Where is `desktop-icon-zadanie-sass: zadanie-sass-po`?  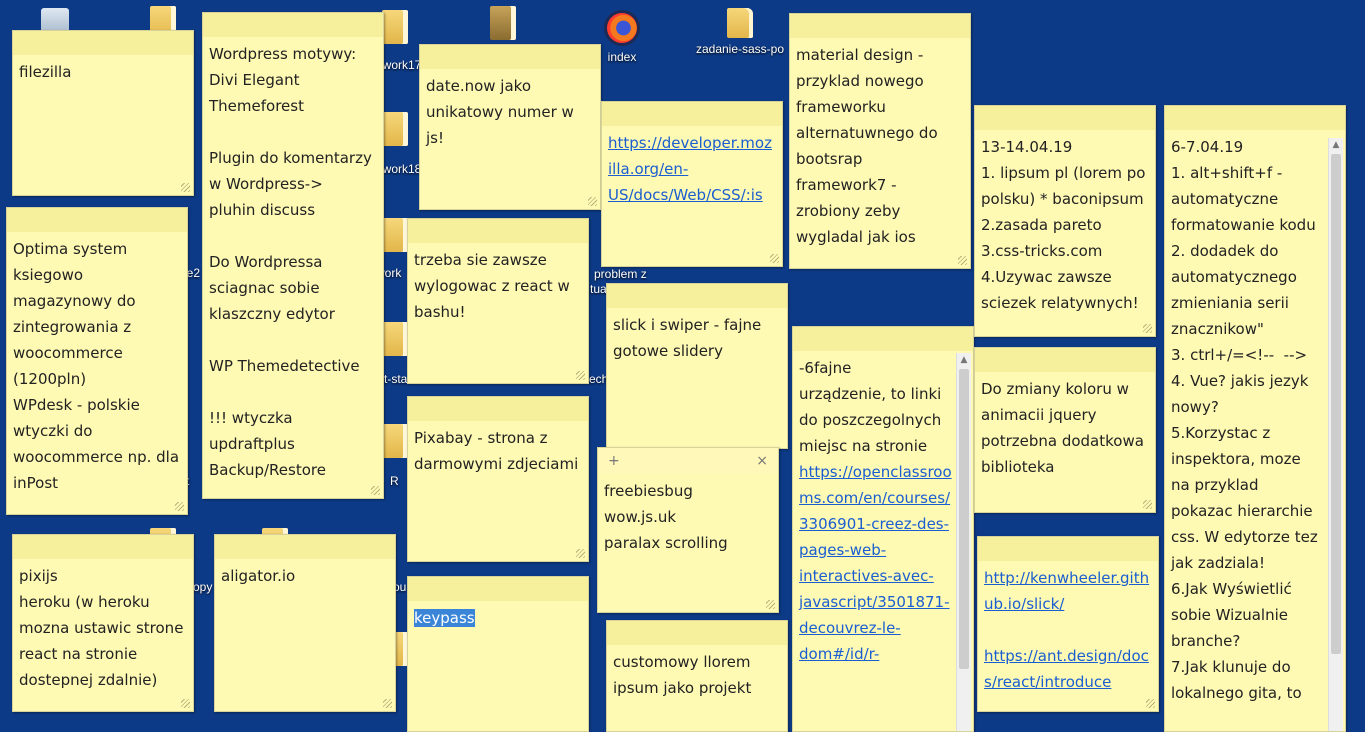
desktop-icon-zadanie-sass: zadanie-sass-po is located at coordinates (740, 32).